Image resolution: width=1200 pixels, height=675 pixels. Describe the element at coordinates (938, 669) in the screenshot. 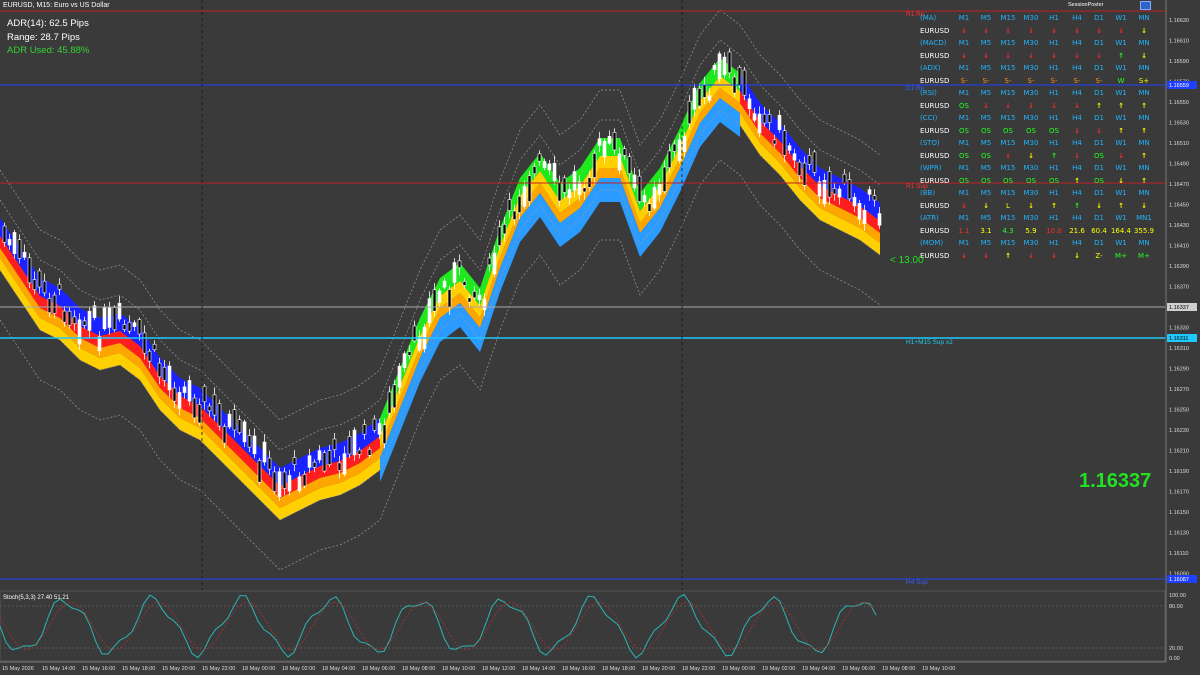

I see `time-tick: 19 May 10:00` at that location.